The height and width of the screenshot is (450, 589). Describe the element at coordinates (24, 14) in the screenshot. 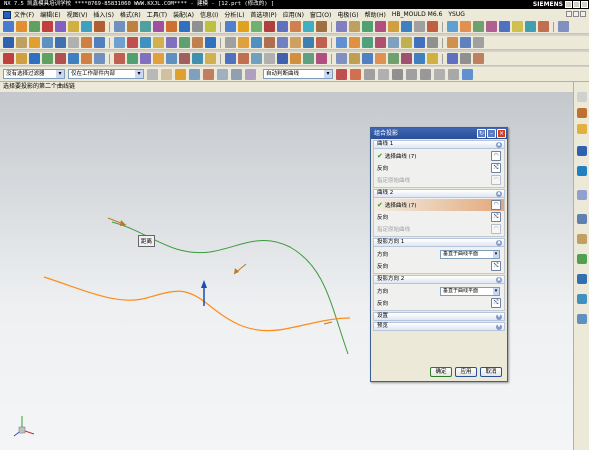

I see `menu-file: 文件(F)` at that location.